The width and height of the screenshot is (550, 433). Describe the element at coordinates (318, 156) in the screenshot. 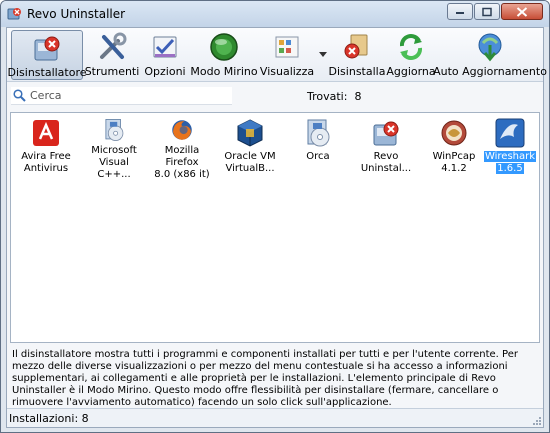

I see `program-name: Orca` at that location.